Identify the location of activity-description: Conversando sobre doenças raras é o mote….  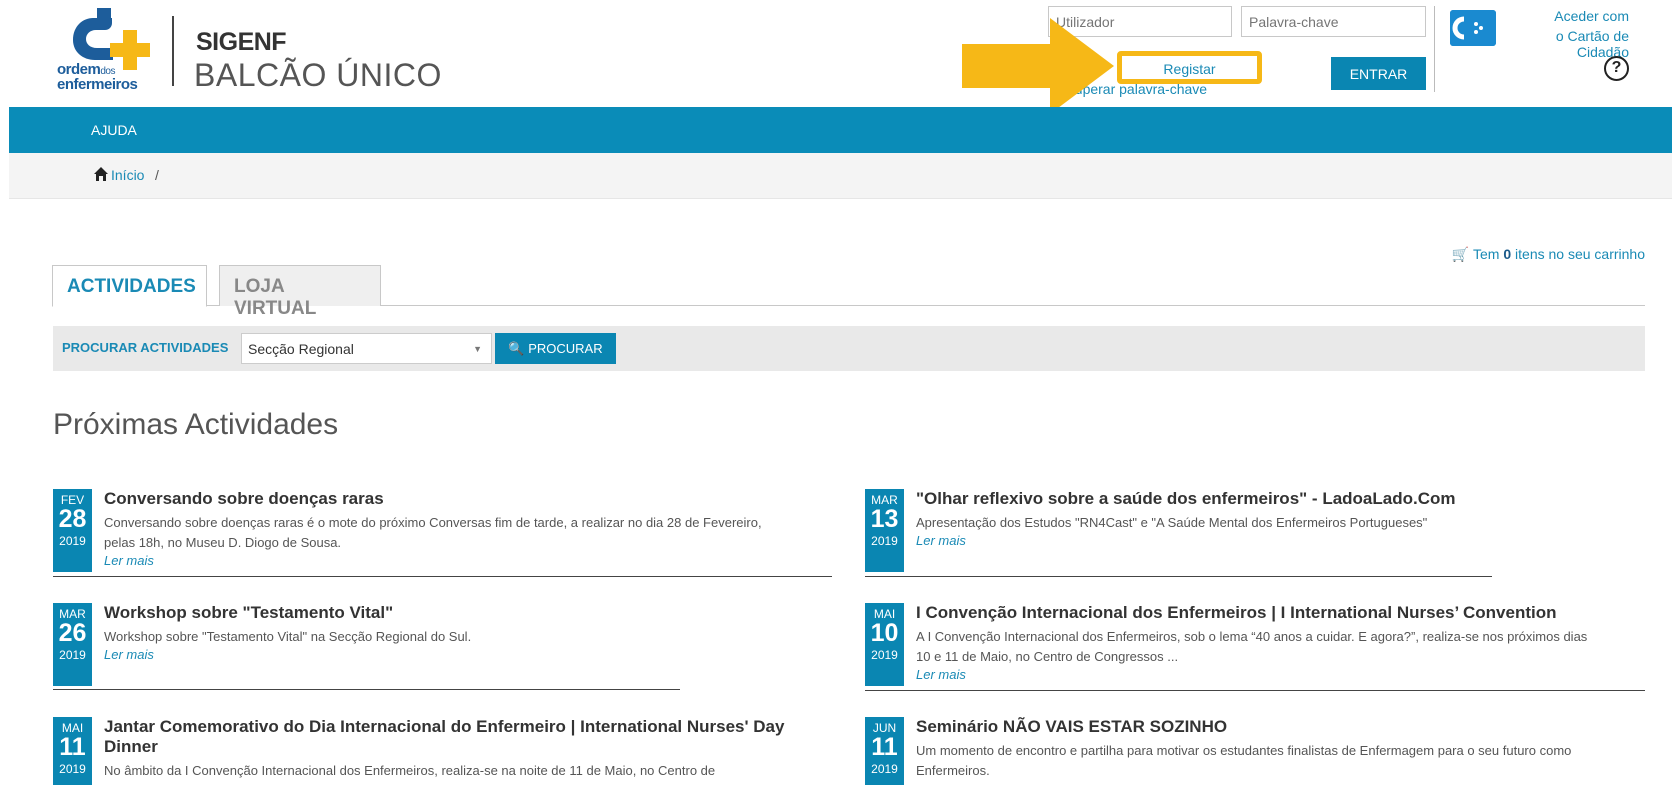
(433, 522).